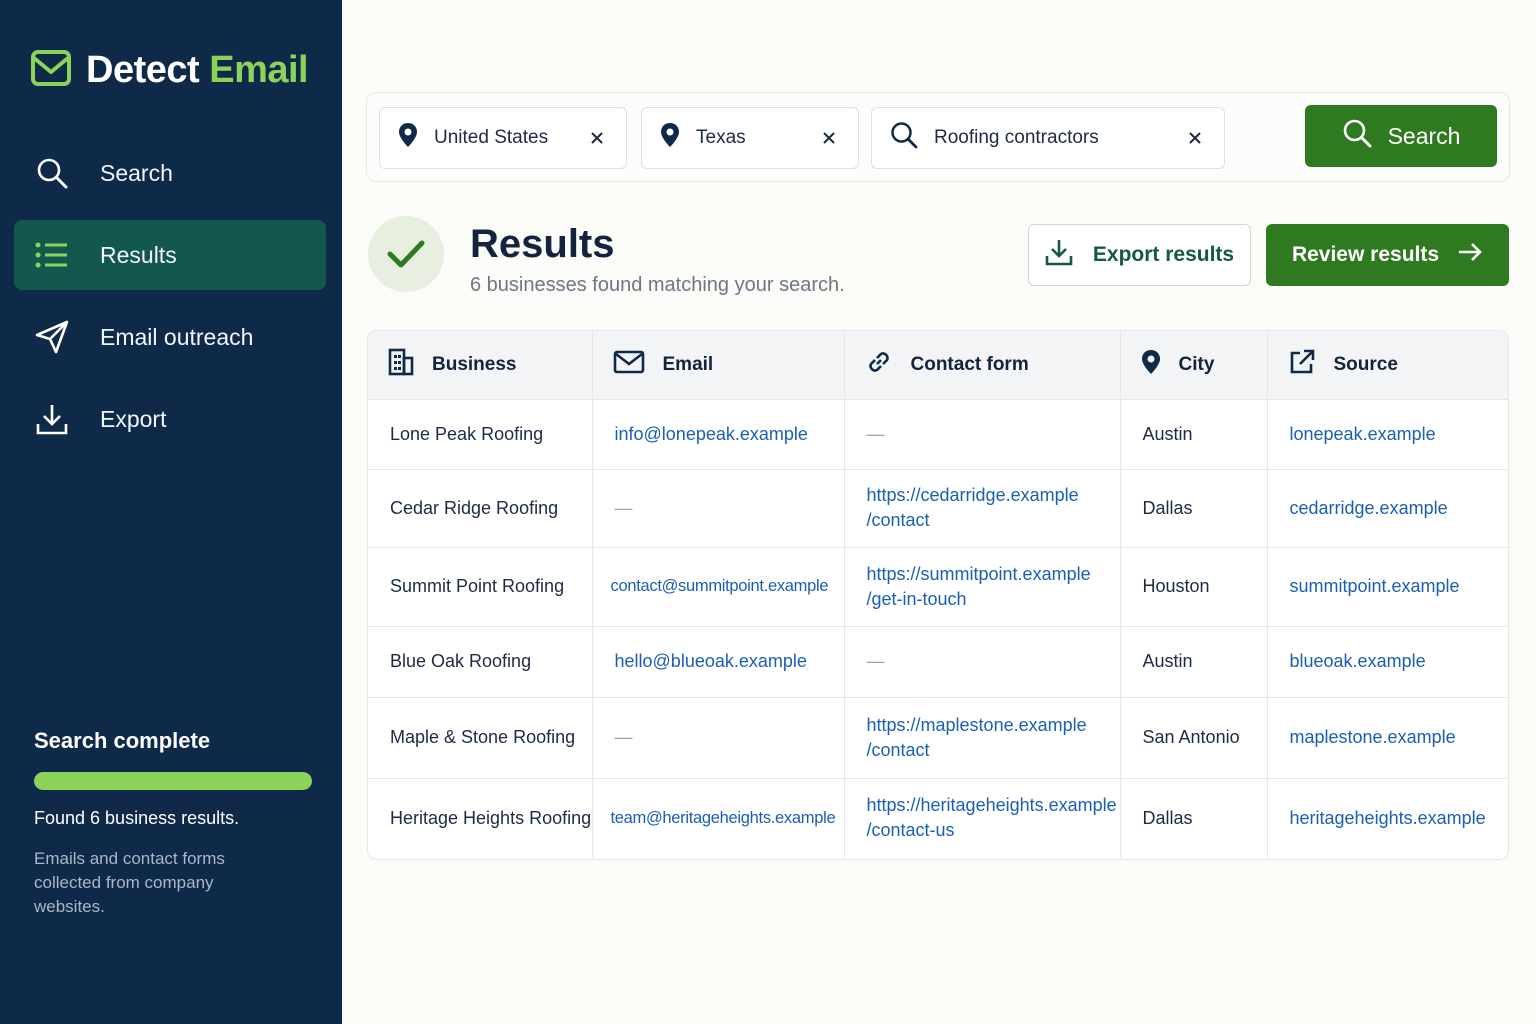 This screenshot has height=1024, width=1536. I want to click on contact-form-line: https://summitpoint.example, so click(978, 573).